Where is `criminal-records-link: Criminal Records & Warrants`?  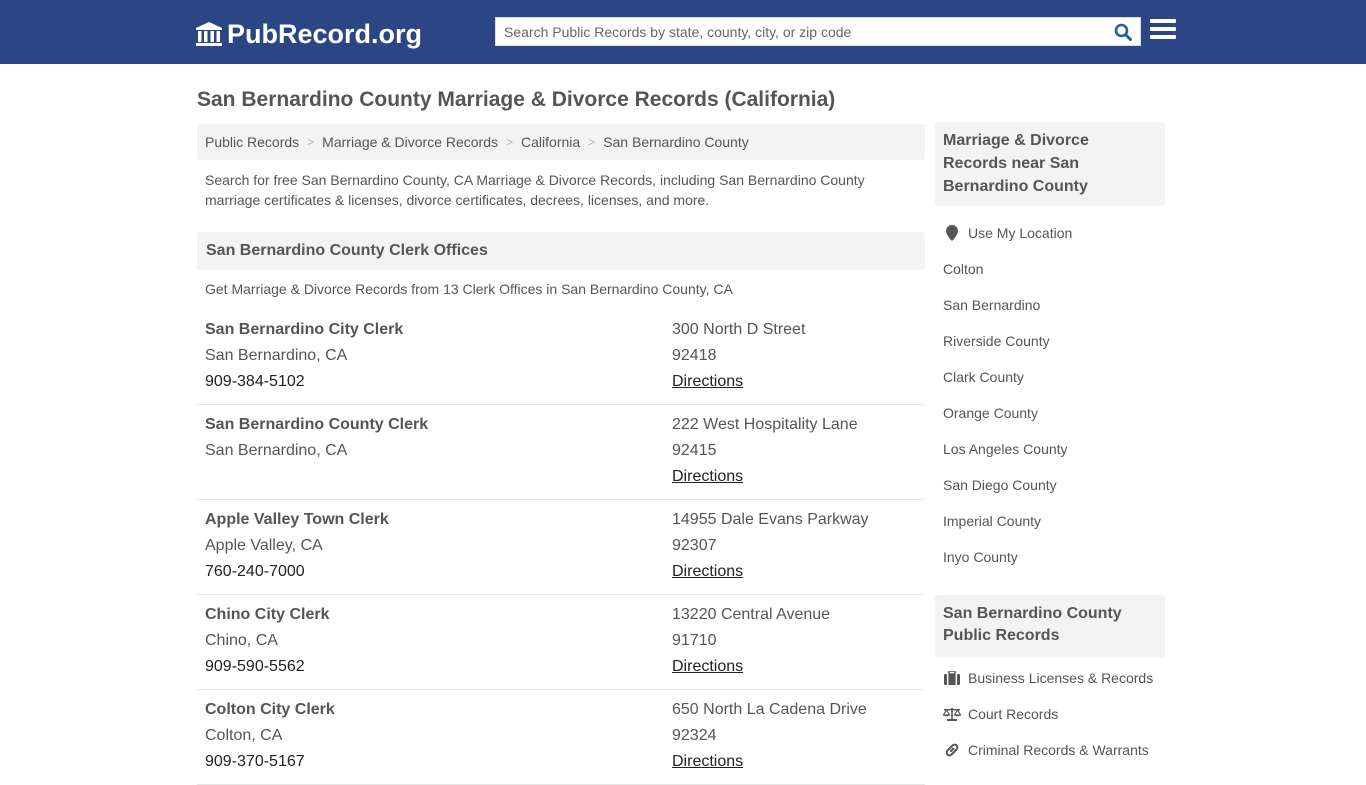
criminal-records-link: Criminal Records & Warrants is located at coordinates (1050, 750).